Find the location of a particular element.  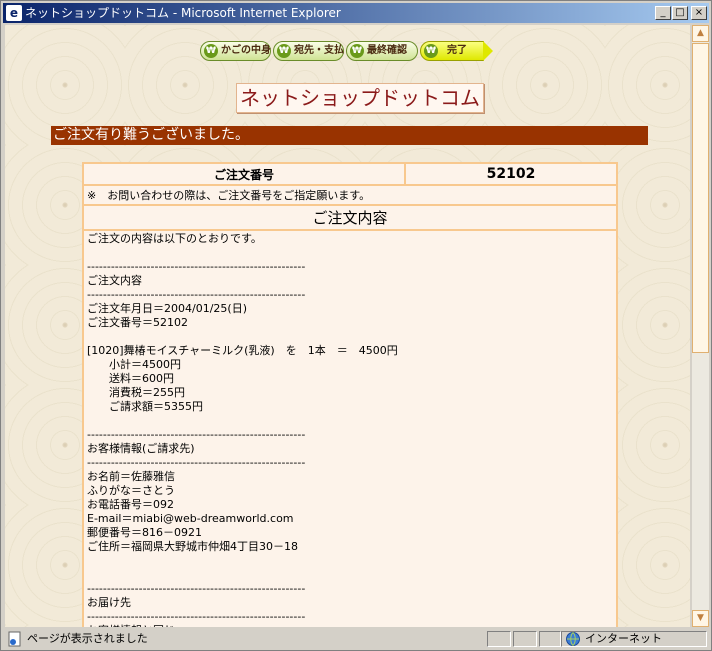

scroll-up-arrow-icon: ▲ is located at coordinates (700, 33).